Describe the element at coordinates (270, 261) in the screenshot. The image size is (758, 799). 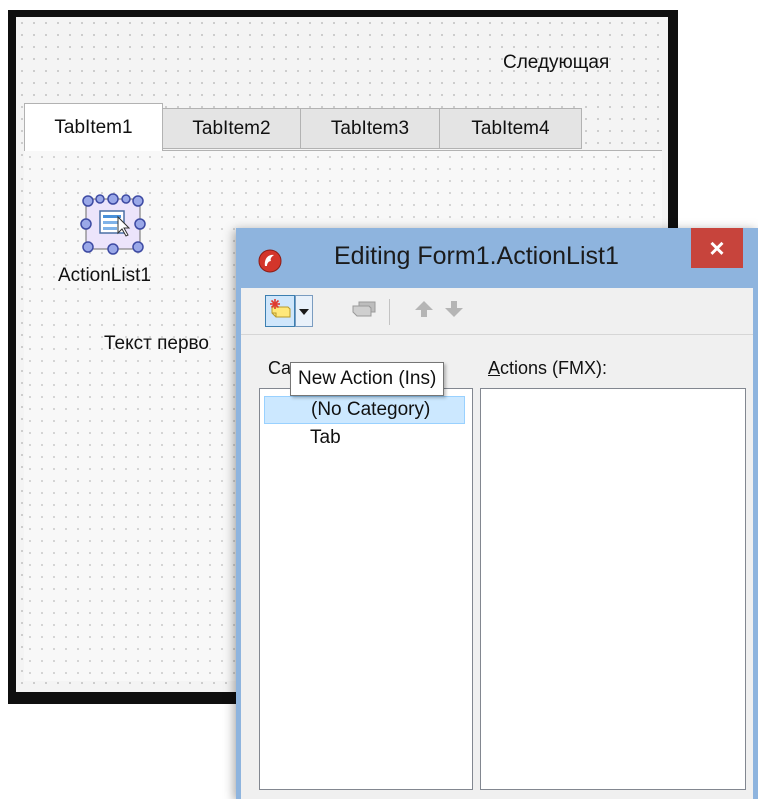
I see `delphi-helmet-icon` at that location.